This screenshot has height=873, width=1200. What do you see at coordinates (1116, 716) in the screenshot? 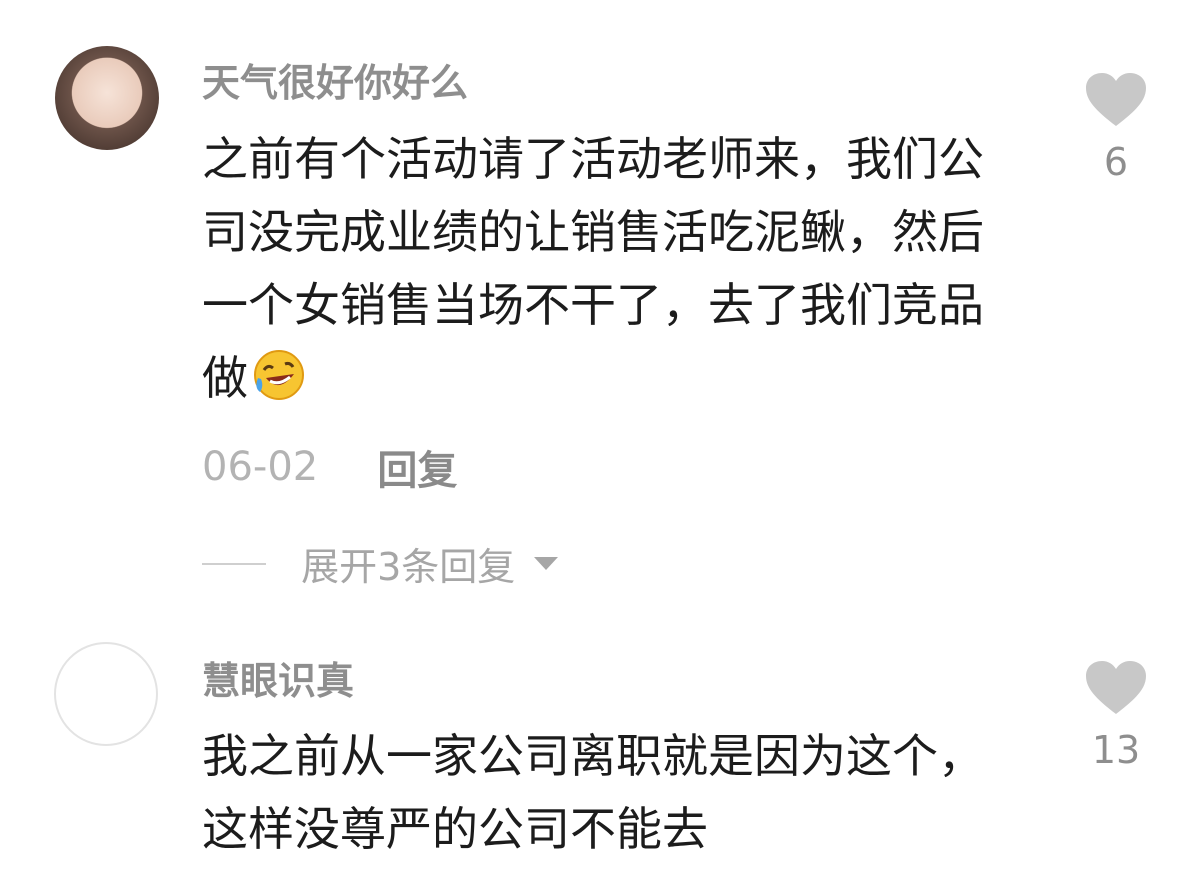
I see `like-button: 13` at bounding box center [1116, 716].